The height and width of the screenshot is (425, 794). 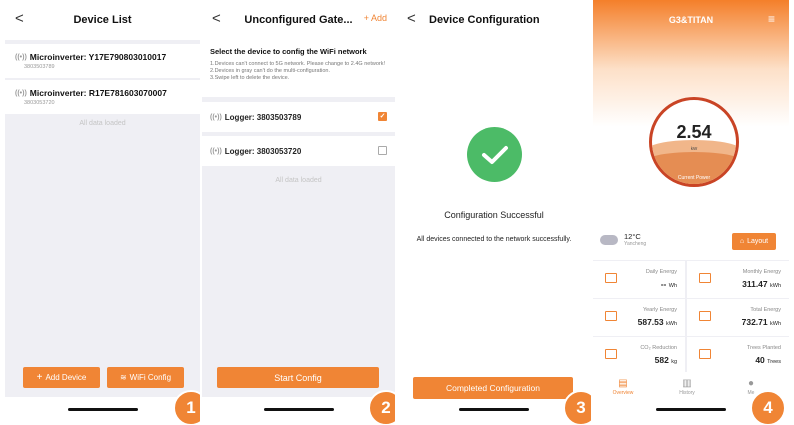 What do you see at coordinates (694, 148) in the screenshot?
I see `power-unit: kW` at bounding box center [694, 148].